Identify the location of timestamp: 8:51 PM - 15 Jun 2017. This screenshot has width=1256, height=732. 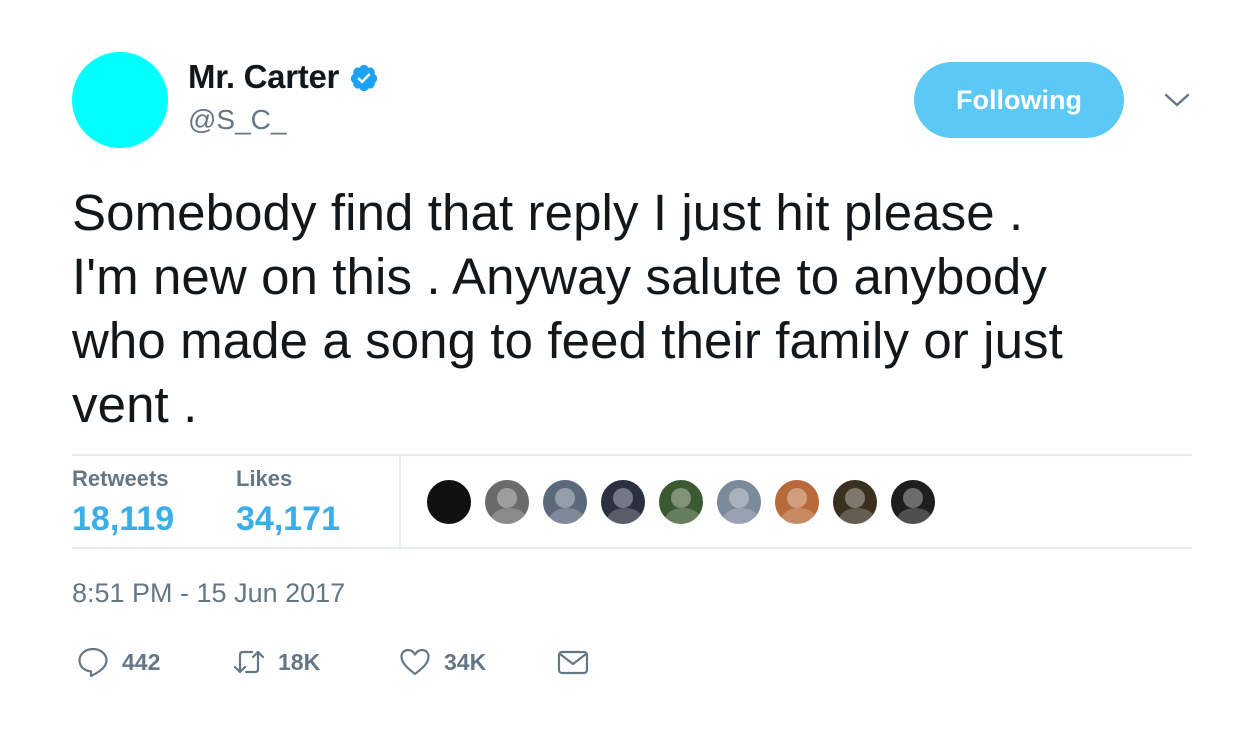
(208, 593).